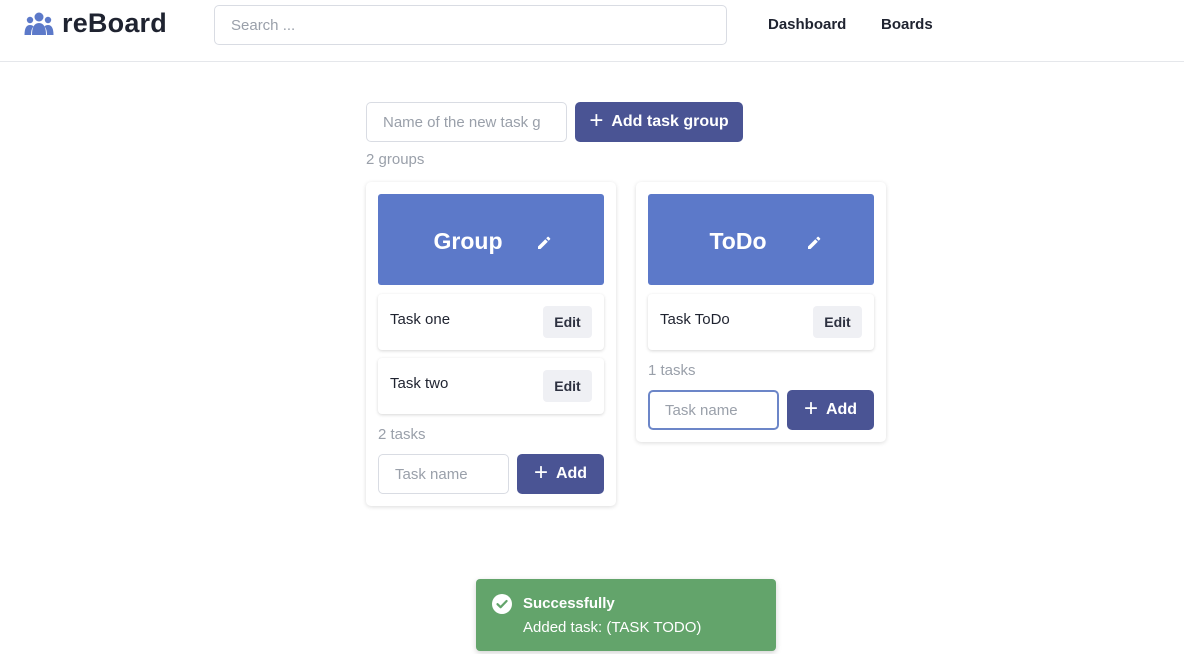 The image size is (1184, 654). I want to click on nav-link-dashboard: Dashboard, so click(807, 24).